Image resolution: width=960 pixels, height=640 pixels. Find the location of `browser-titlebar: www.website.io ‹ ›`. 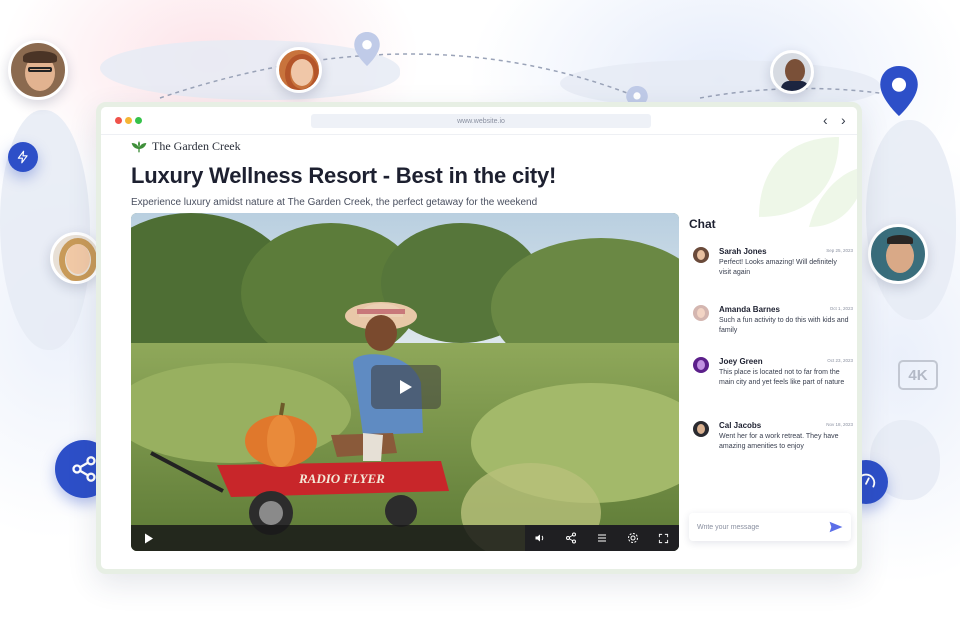

browser-titlebar: www.website.io ‹ › is located at coordinates (479, 121).